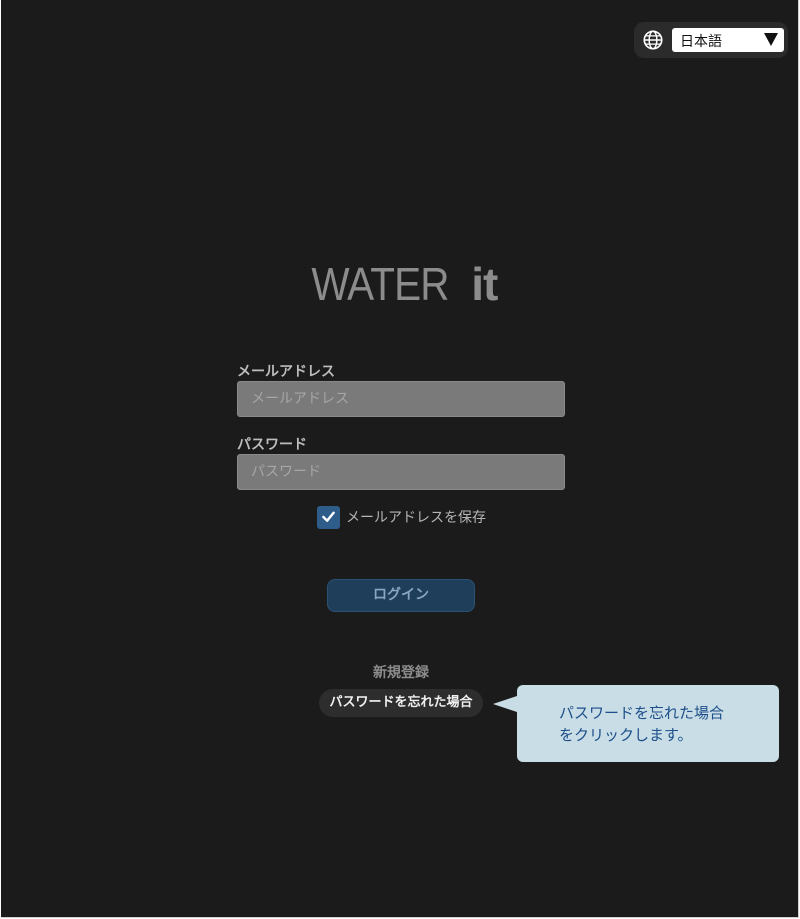 This screenshot has height=919, width=800. Describe the element at coordinates (484, 284) in the screenshot. I see `logo-text-bold: it` at that location.